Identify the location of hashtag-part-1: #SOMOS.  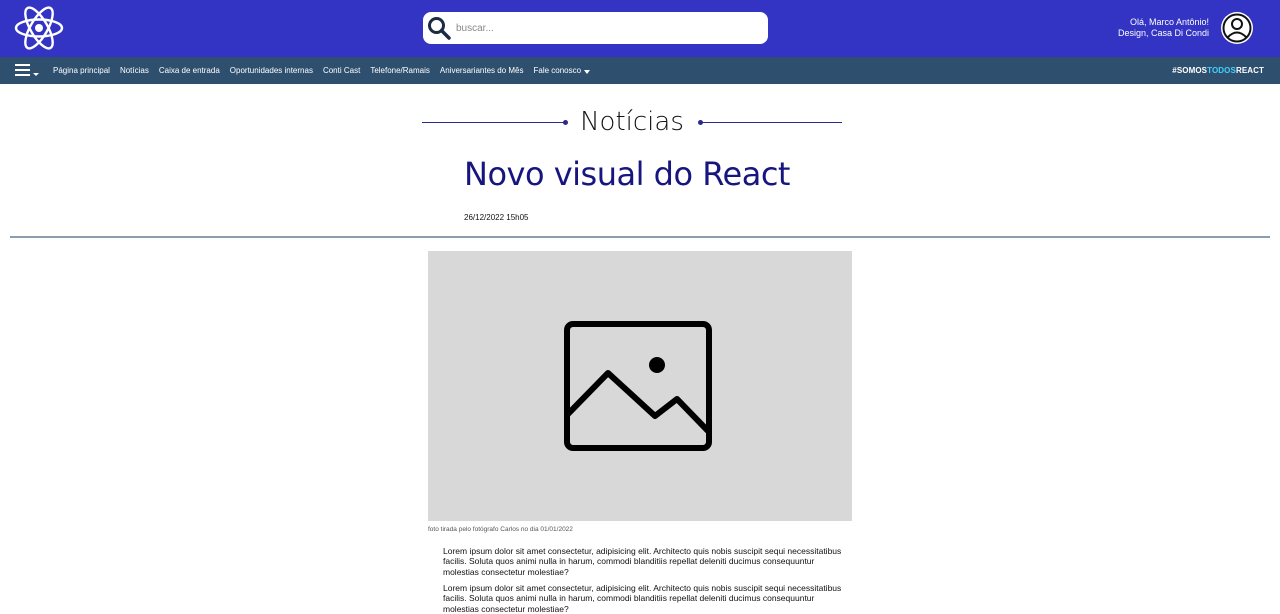
(1190, 70).